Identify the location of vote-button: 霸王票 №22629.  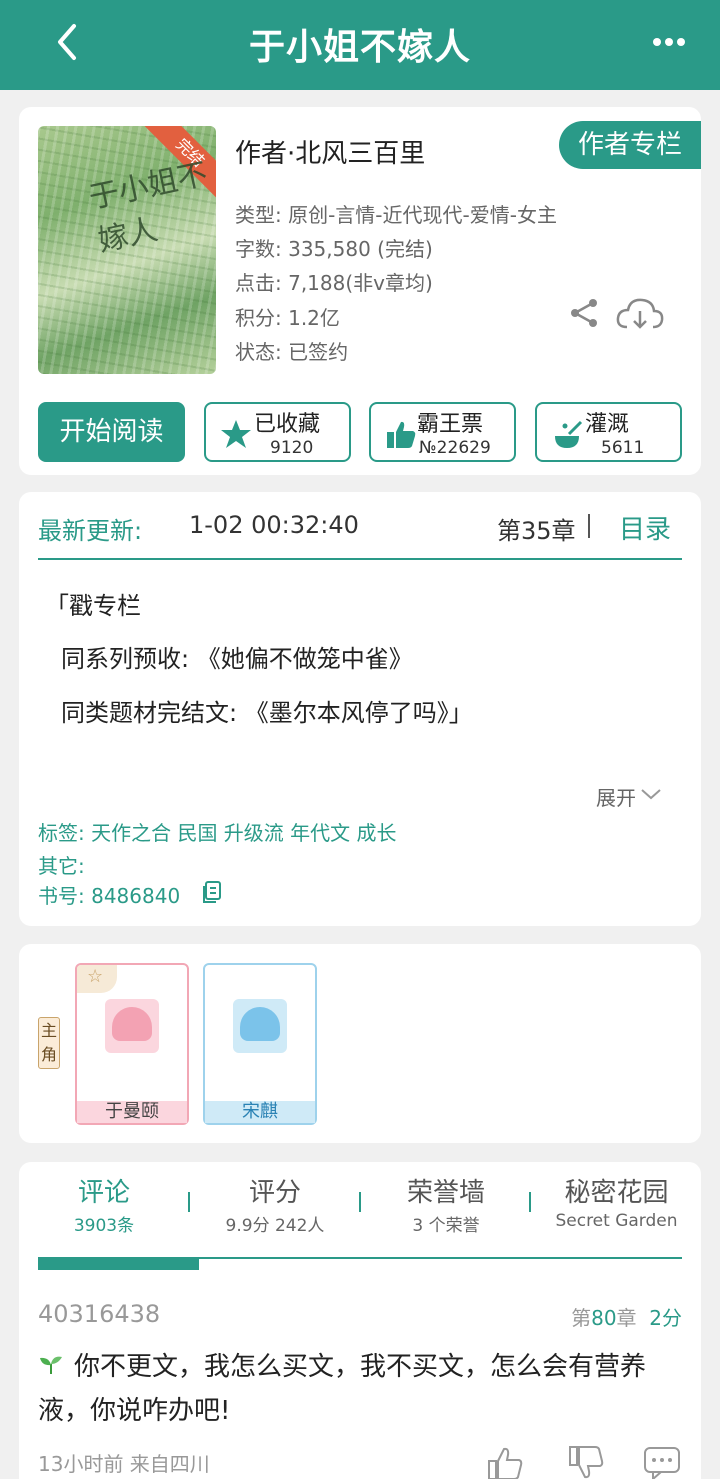
(442, 432).